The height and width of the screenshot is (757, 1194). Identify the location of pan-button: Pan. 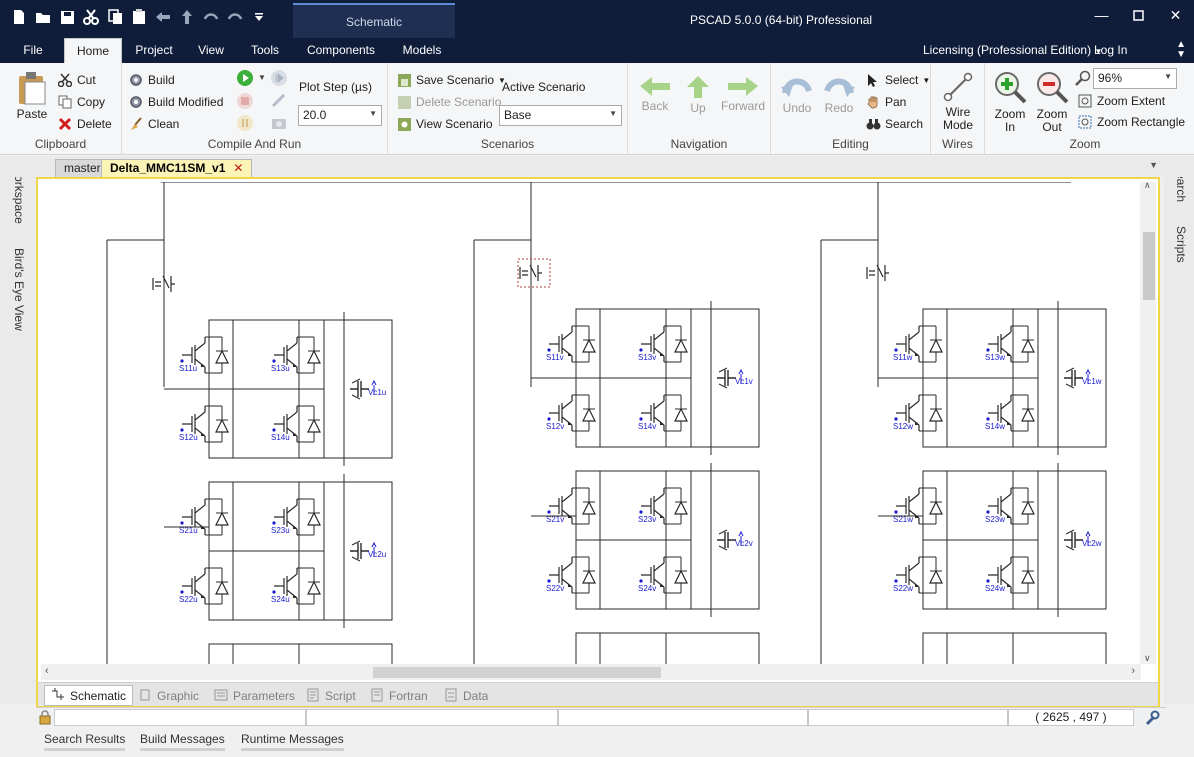
(885, 102).